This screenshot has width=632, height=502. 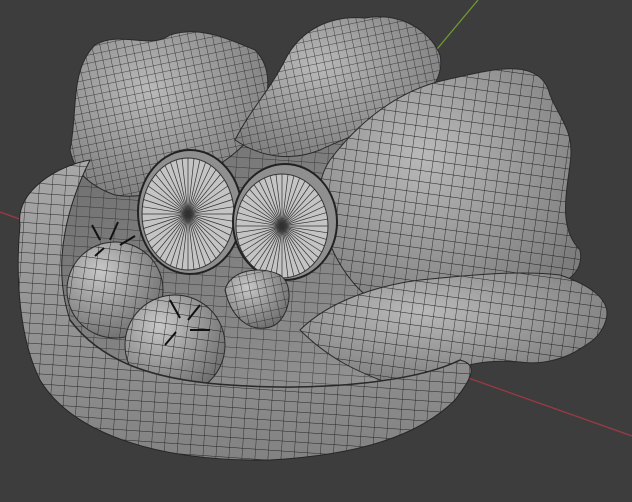 What do you see at coordinates (285, 222) in the screenshot?
I see `cucumber-slice-right` at bounding box center [285, 222].